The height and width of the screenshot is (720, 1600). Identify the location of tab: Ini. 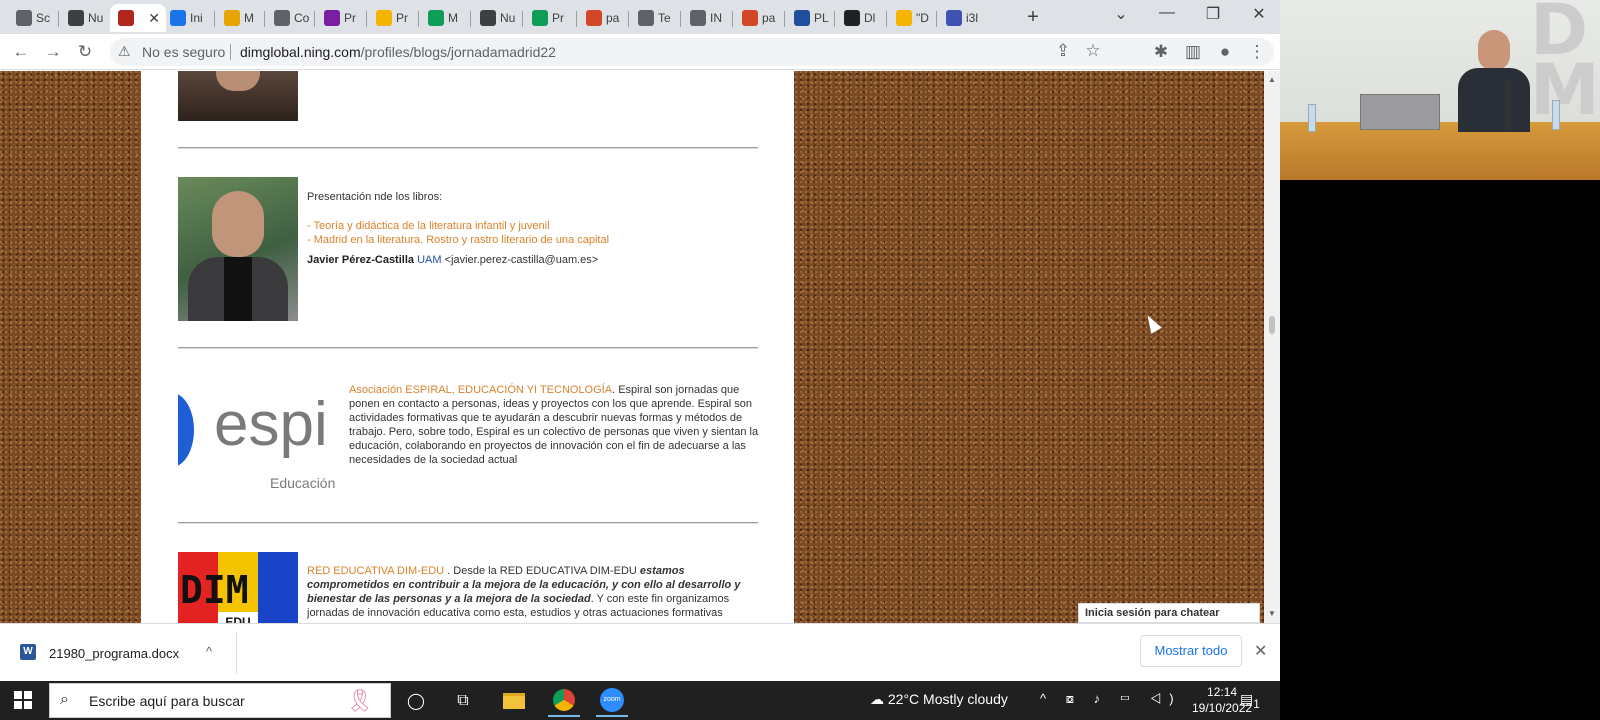
(188, 18).